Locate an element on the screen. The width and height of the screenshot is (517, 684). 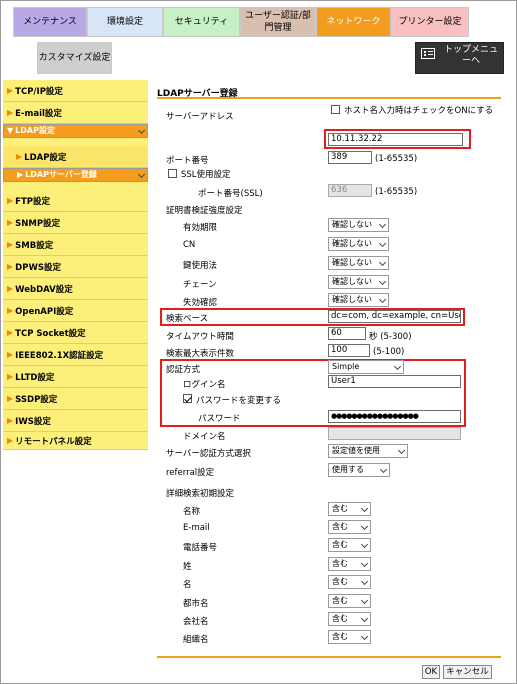
tab-network-label: ネットワーク is located at coordinates (353, 22).